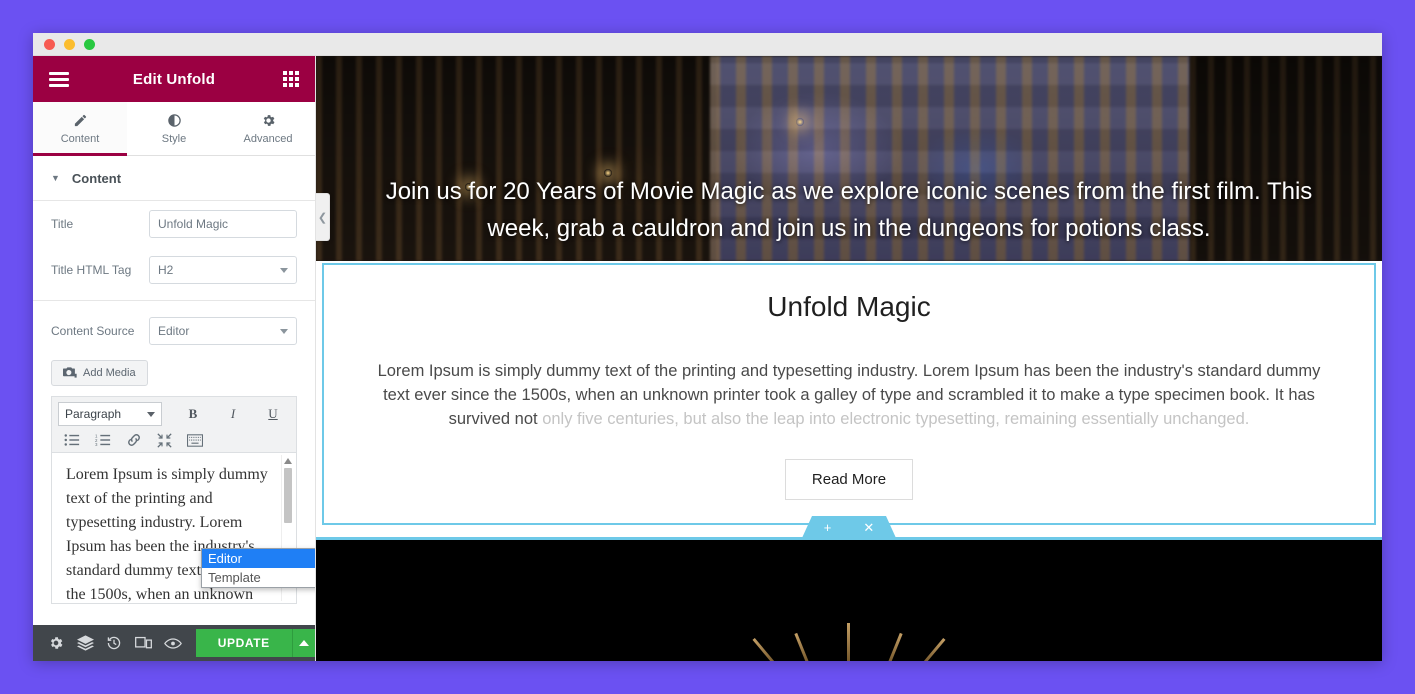  What do you see at coordinates (114, 643) in the screenshot?
I see `history-revisions-icon` at bounding box center [114, 643].